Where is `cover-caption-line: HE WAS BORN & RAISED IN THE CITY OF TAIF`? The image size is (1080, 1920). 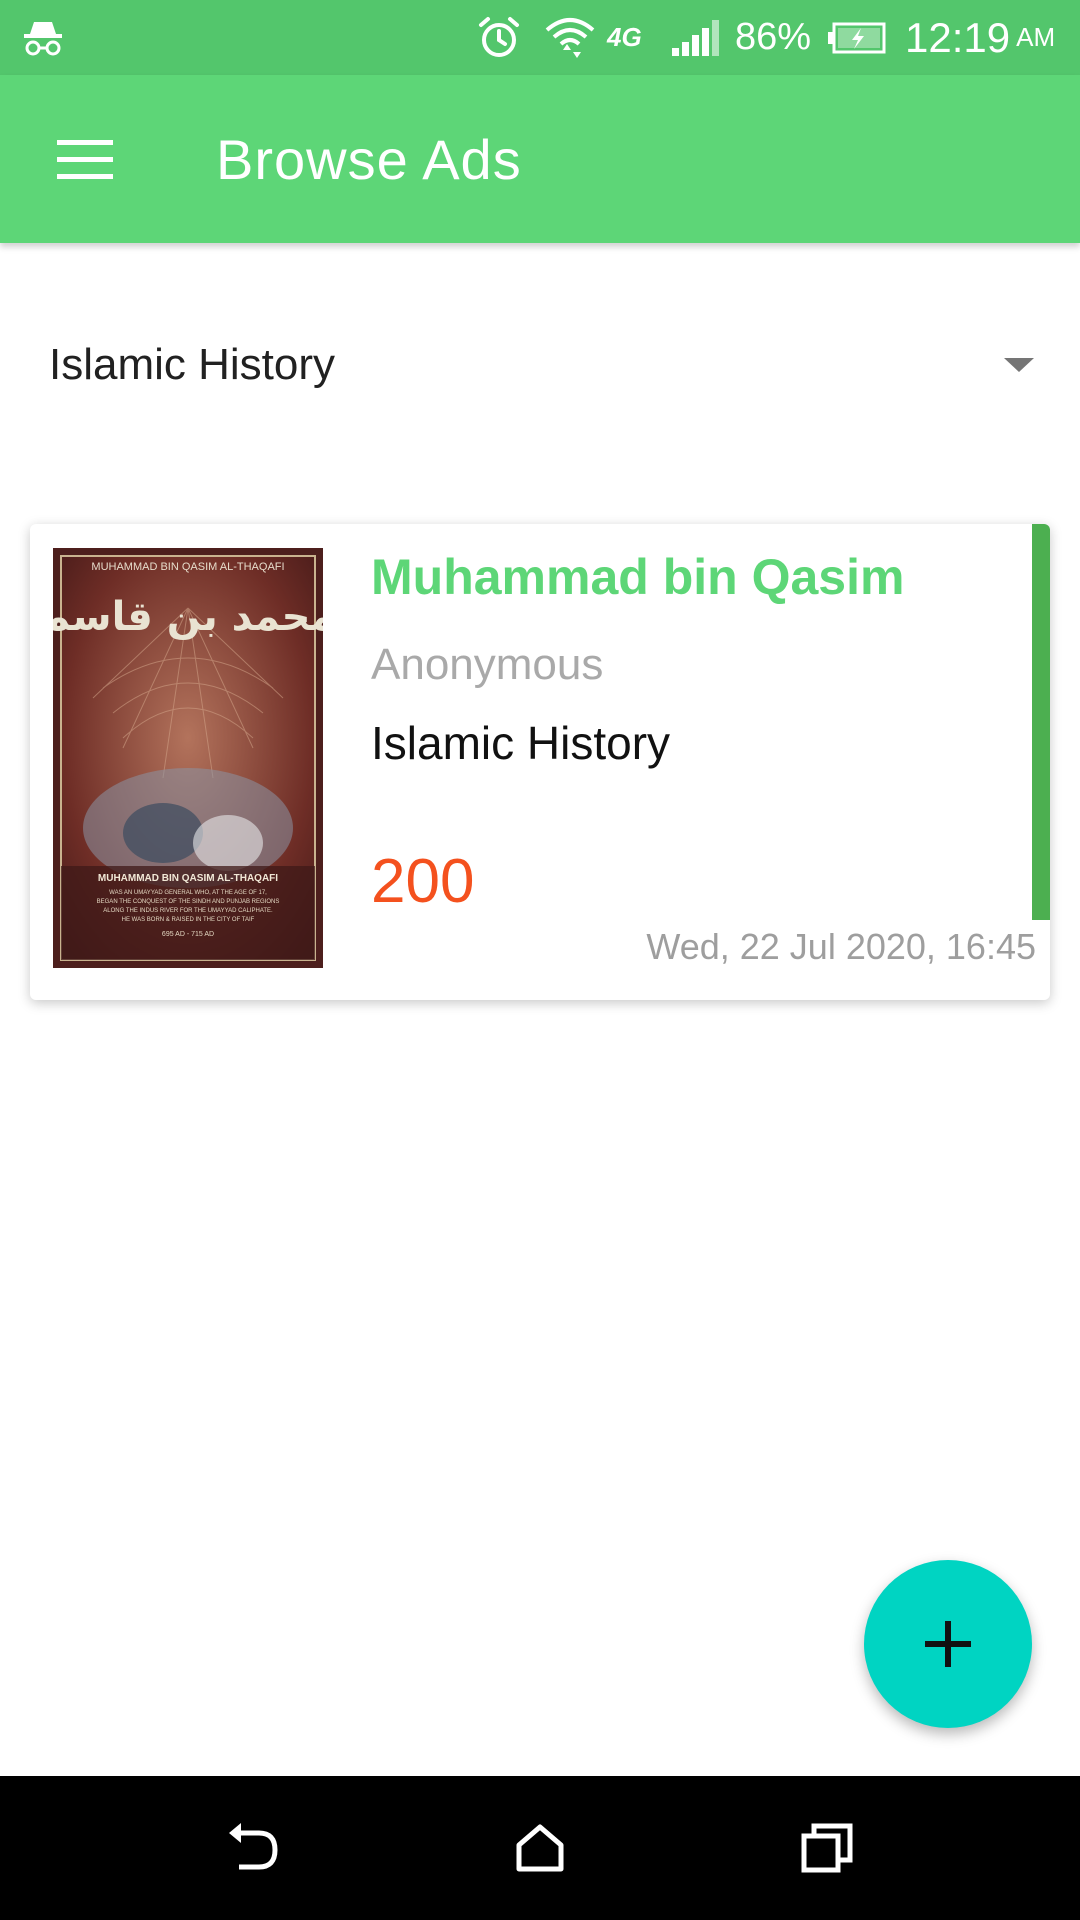
cover-caption-line: HE WAS BORN & RAISED IN THE CITY OF TAIF is located at coordinates (188, 920).